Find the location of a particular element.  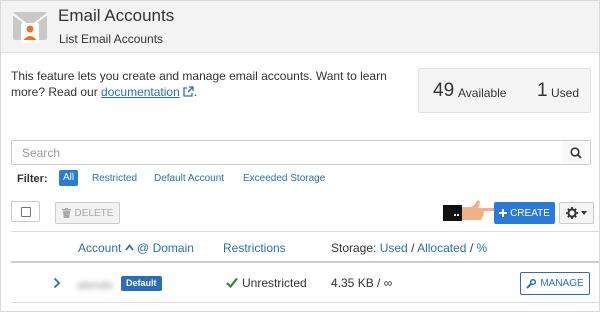

column-account: Account @ Domain is located at coordinates (136, 248).